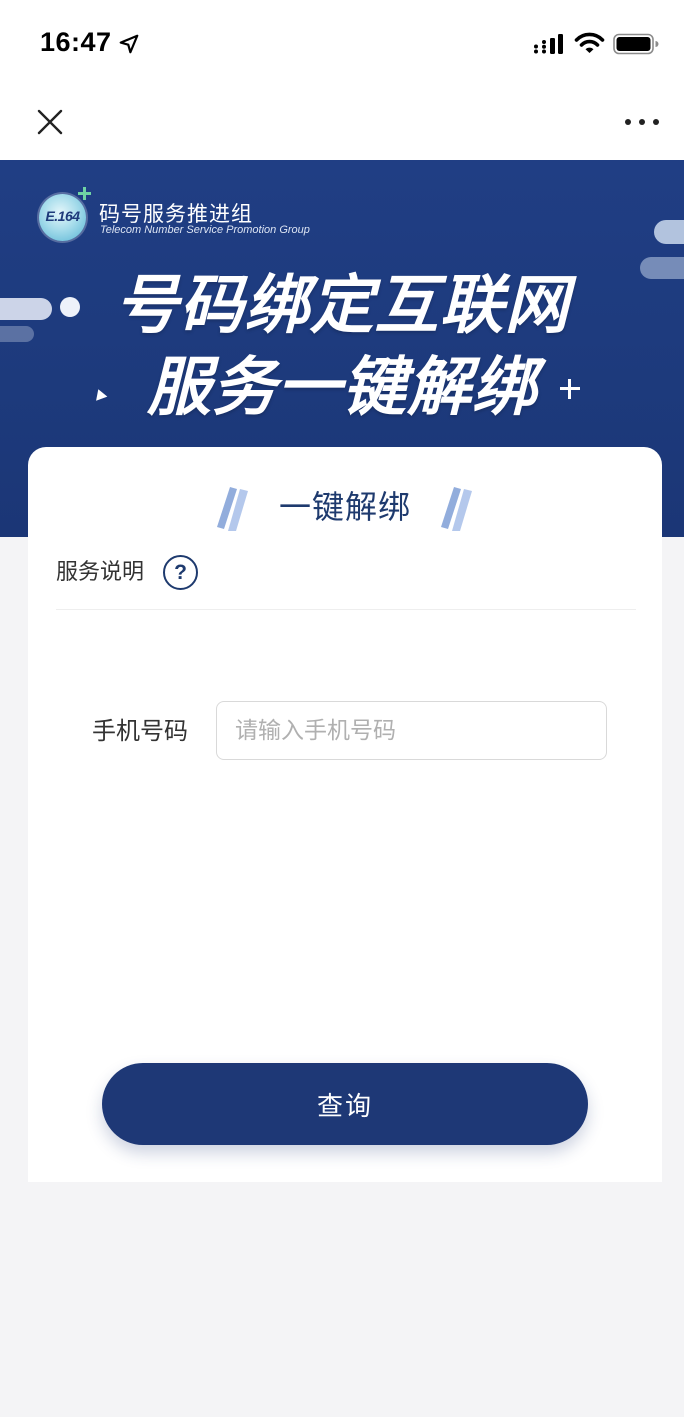  I want to click on location-arrow-icon, so click(129, 44).